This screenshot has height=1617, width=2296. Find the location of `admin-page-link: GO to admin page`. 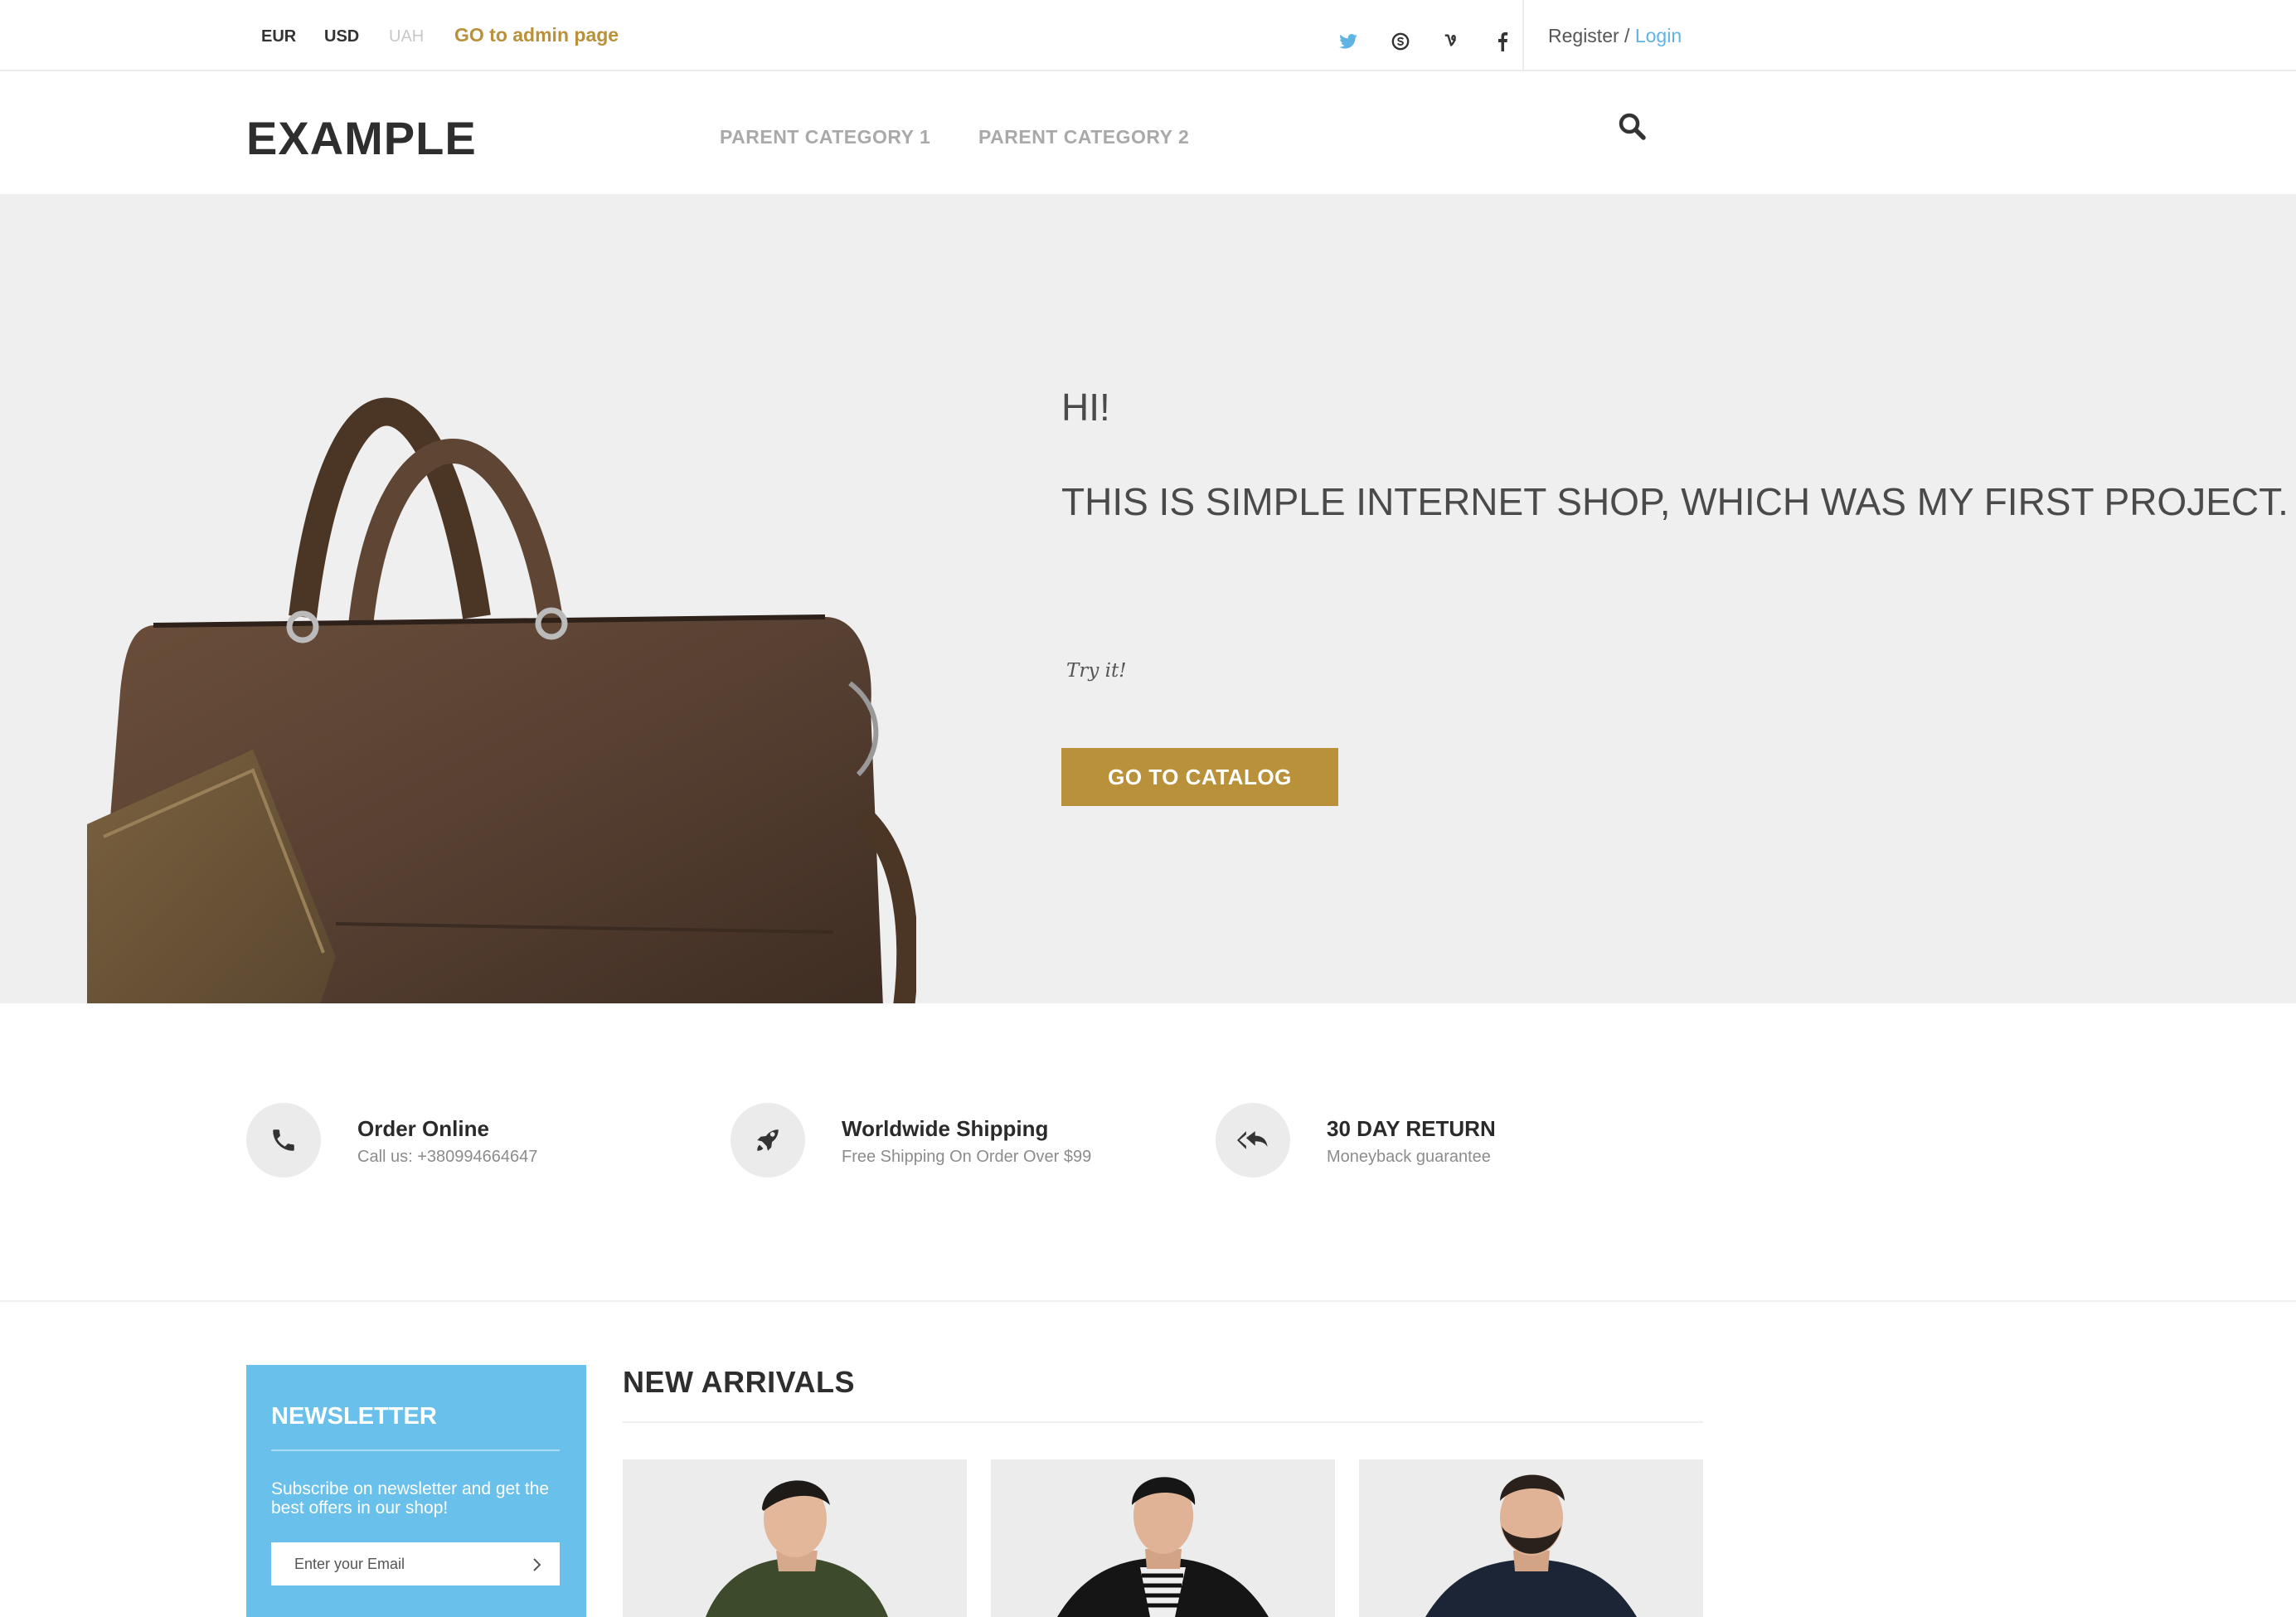

admin-page-link: GO to admin page is located at coordinates (536, 35).